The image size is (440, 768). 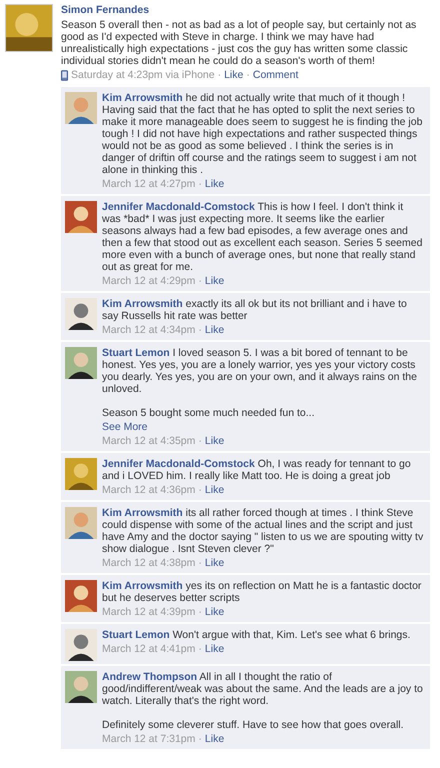 I want to click on comment-text: Stuart Lemon Won't argue with that, Kim. Let's see what 6 brings., so click(x=257, y=635).